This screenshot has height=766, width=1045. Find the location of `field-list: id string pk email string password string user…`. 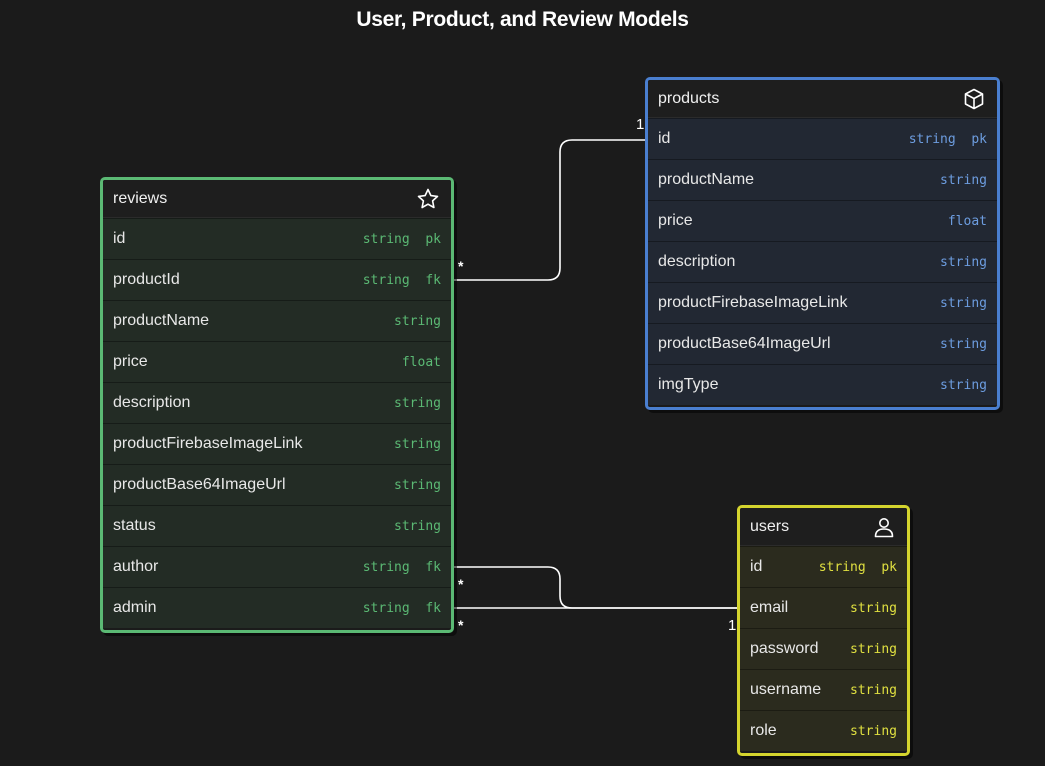

field-list: id string pk email string password string user… is located at coordinates (823, 648).